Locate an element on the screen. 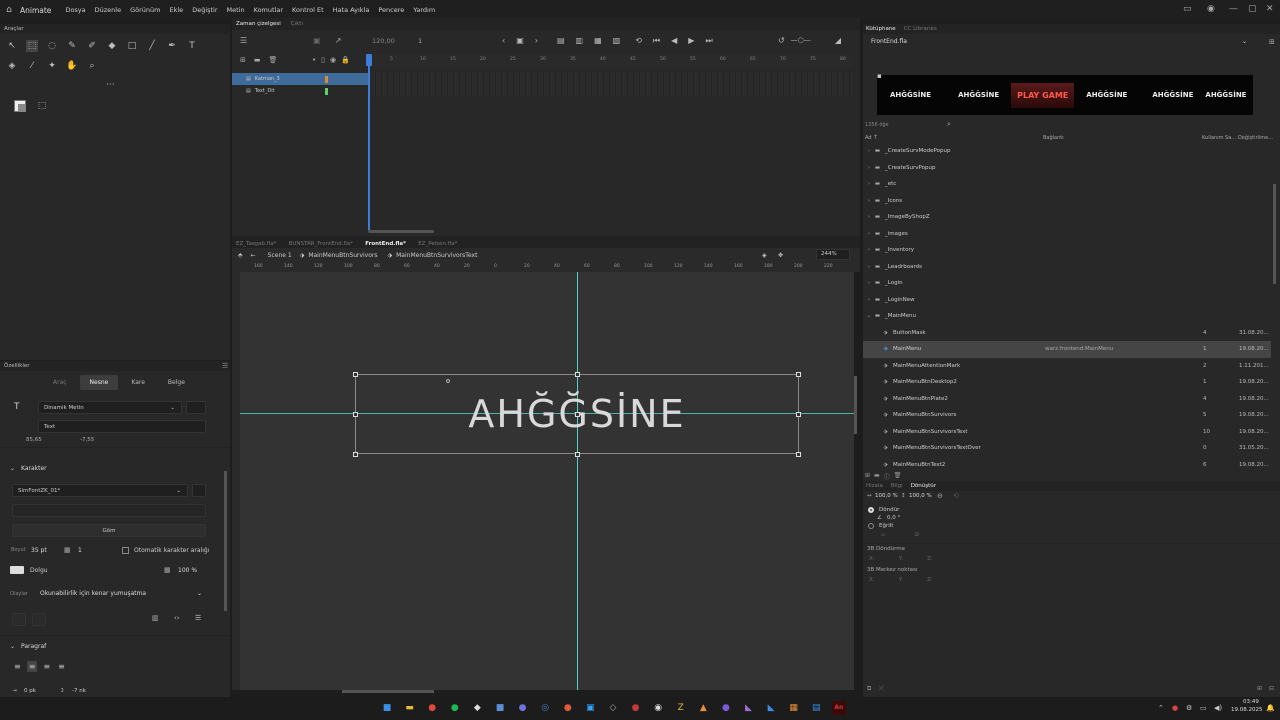 The height and width of the screenshot is (720, 1280). antialias-select: Okunabilirlik için kenar yumuşatma ⌄ is located at coordinates (121, 594).